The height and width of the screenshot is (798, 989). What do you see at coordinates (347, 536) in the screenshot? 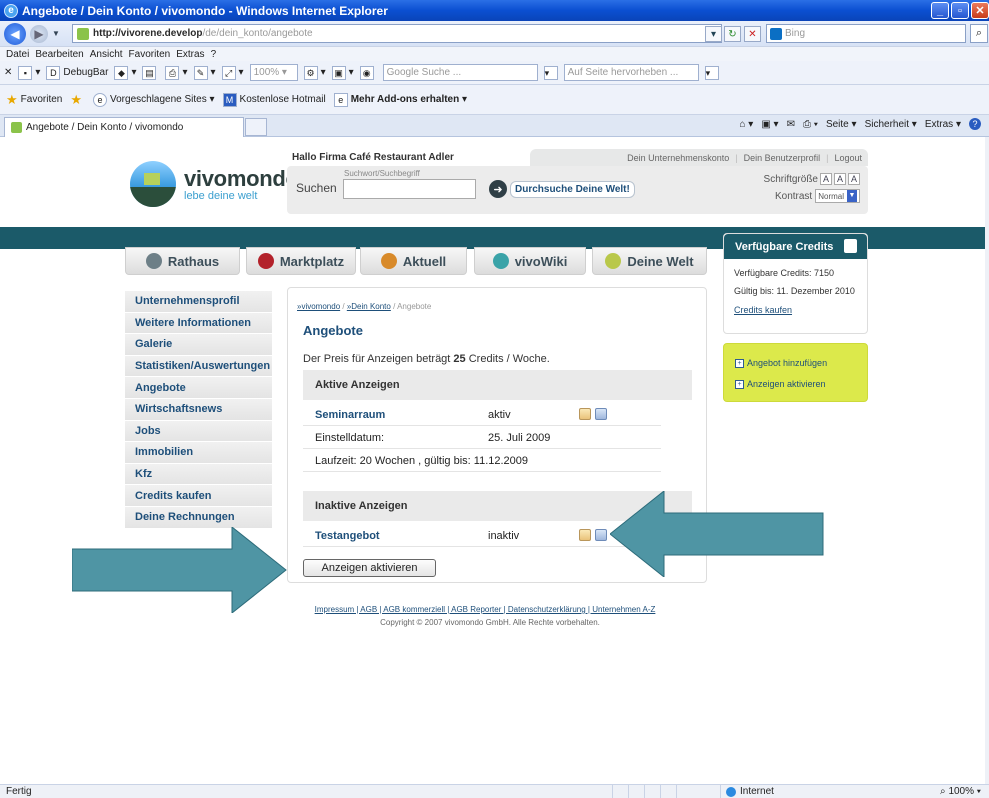
I see `ad-name-link: Testangebot` at bounding box center [347, 536].